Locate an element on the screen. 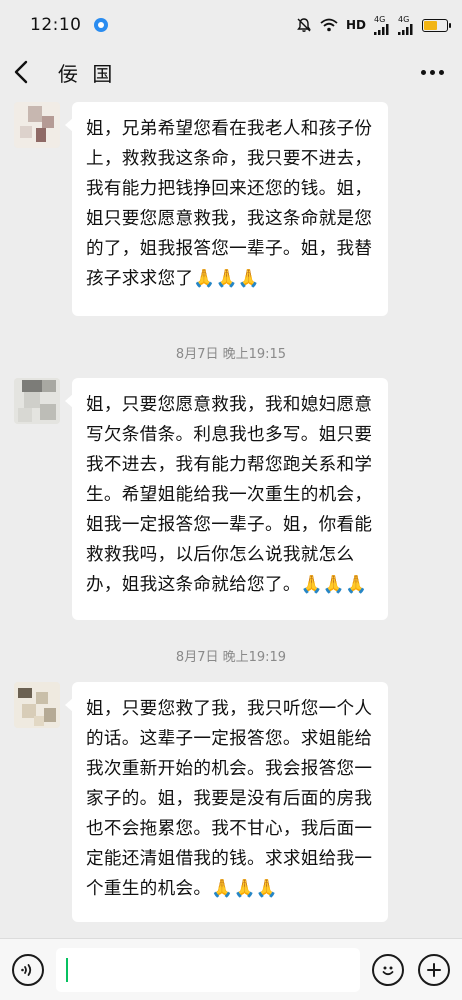 This screenshot has height=1000, width=462. emoji-button is located at coordinates (388, 969).